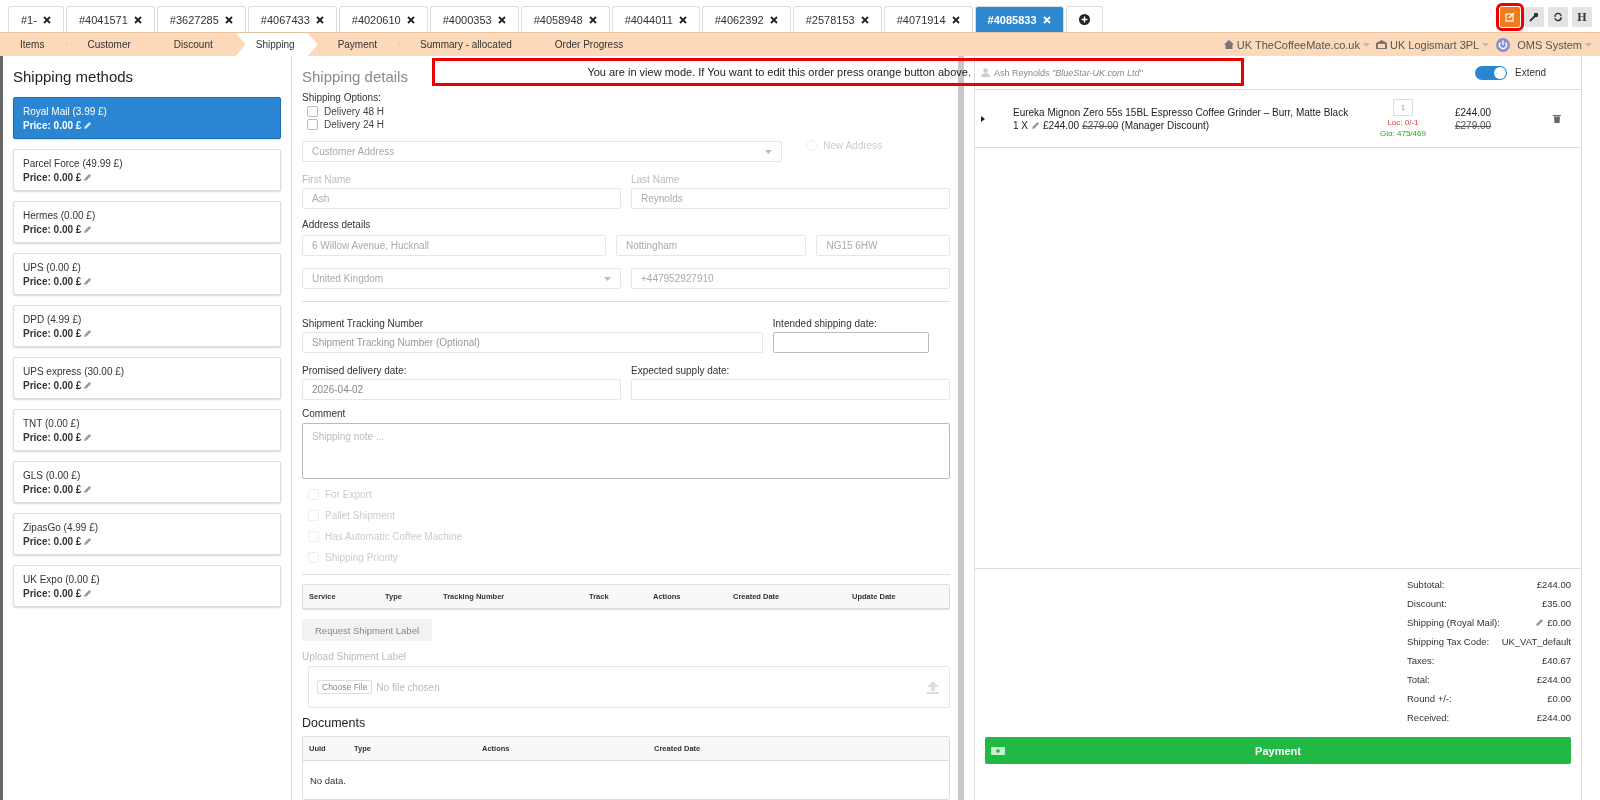 This screenshot has width=1600, height=800. What do you see at coordinates (655, 19) in the screenshot?
I see `order-tab: #4044011` at bounding box center [655, 19].